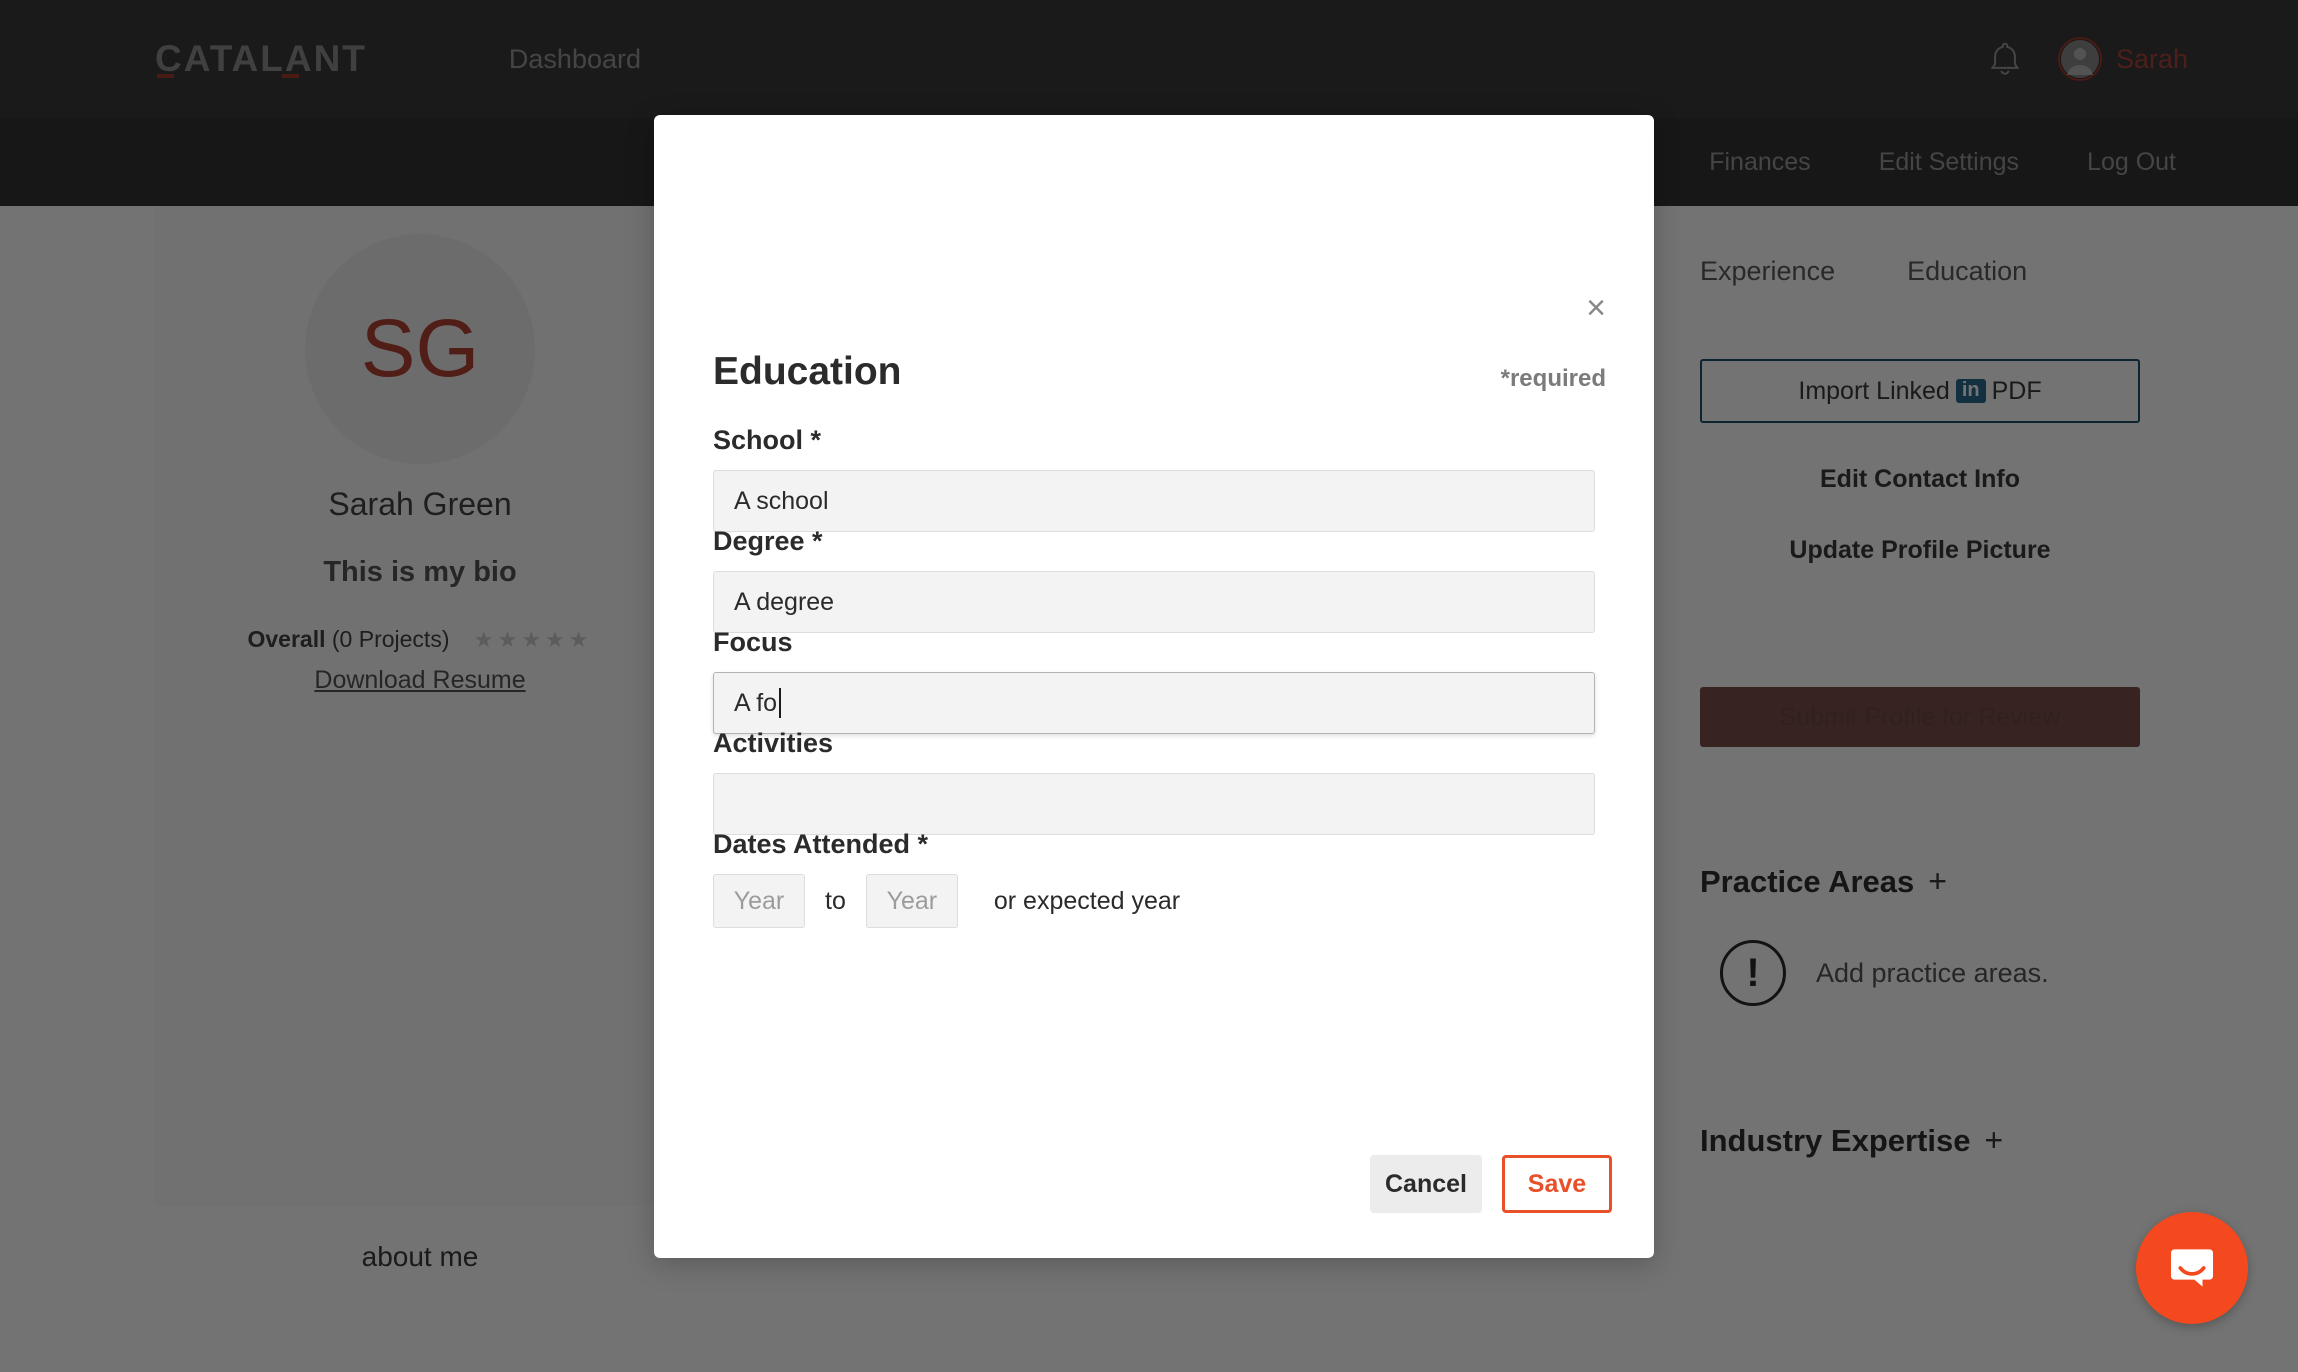 This screenshot has width=2298, height=1372. What do you see at coordinates (768, 541) in the screenshot?
I see `field-degree-label: Degree *` at bounding box center [768, 541].